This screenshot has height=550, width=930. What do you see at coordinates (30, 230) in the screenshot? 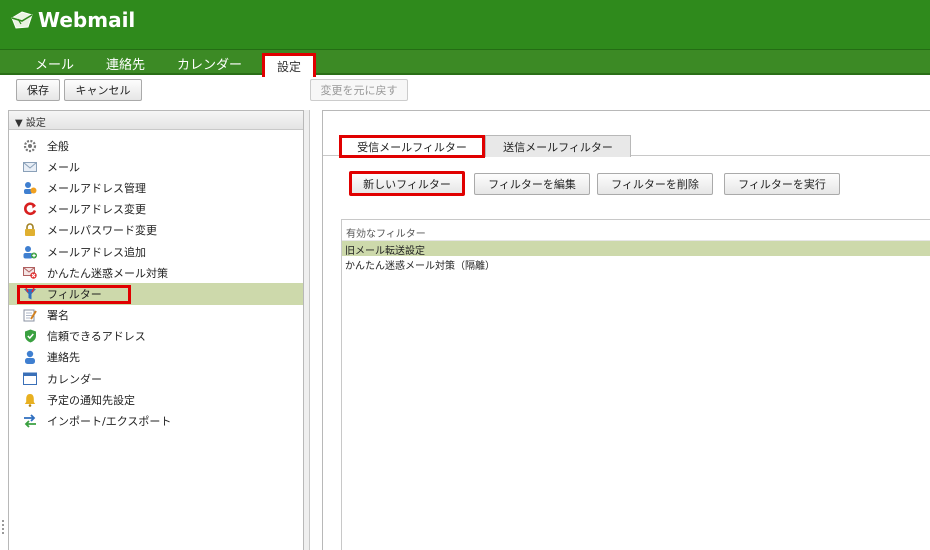
I see `lock-icon` at bounding box center [30, 230].